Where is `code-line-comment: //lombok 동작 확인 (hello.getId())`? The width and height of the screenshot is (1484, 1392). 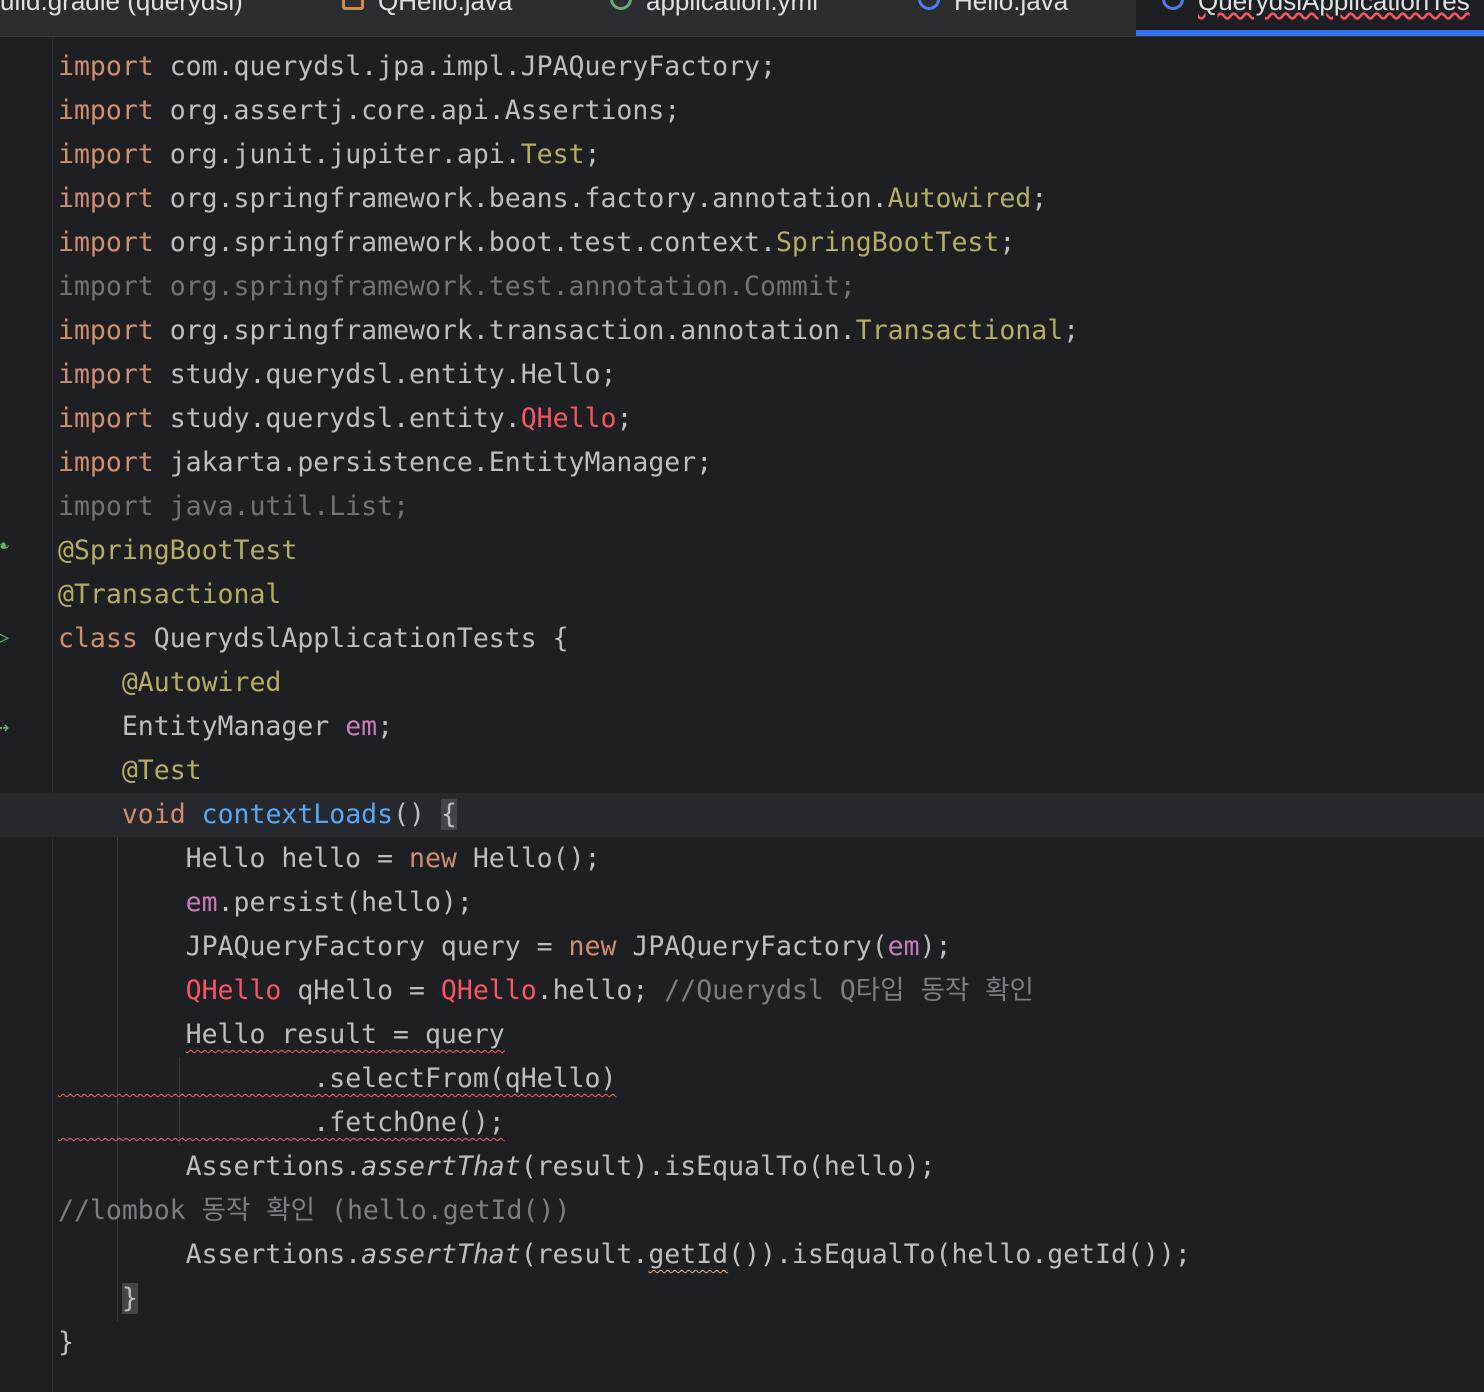
code-line-comment: //lombok 동작 확인 (hello.getId()) is located at coordinates (314, 1210).